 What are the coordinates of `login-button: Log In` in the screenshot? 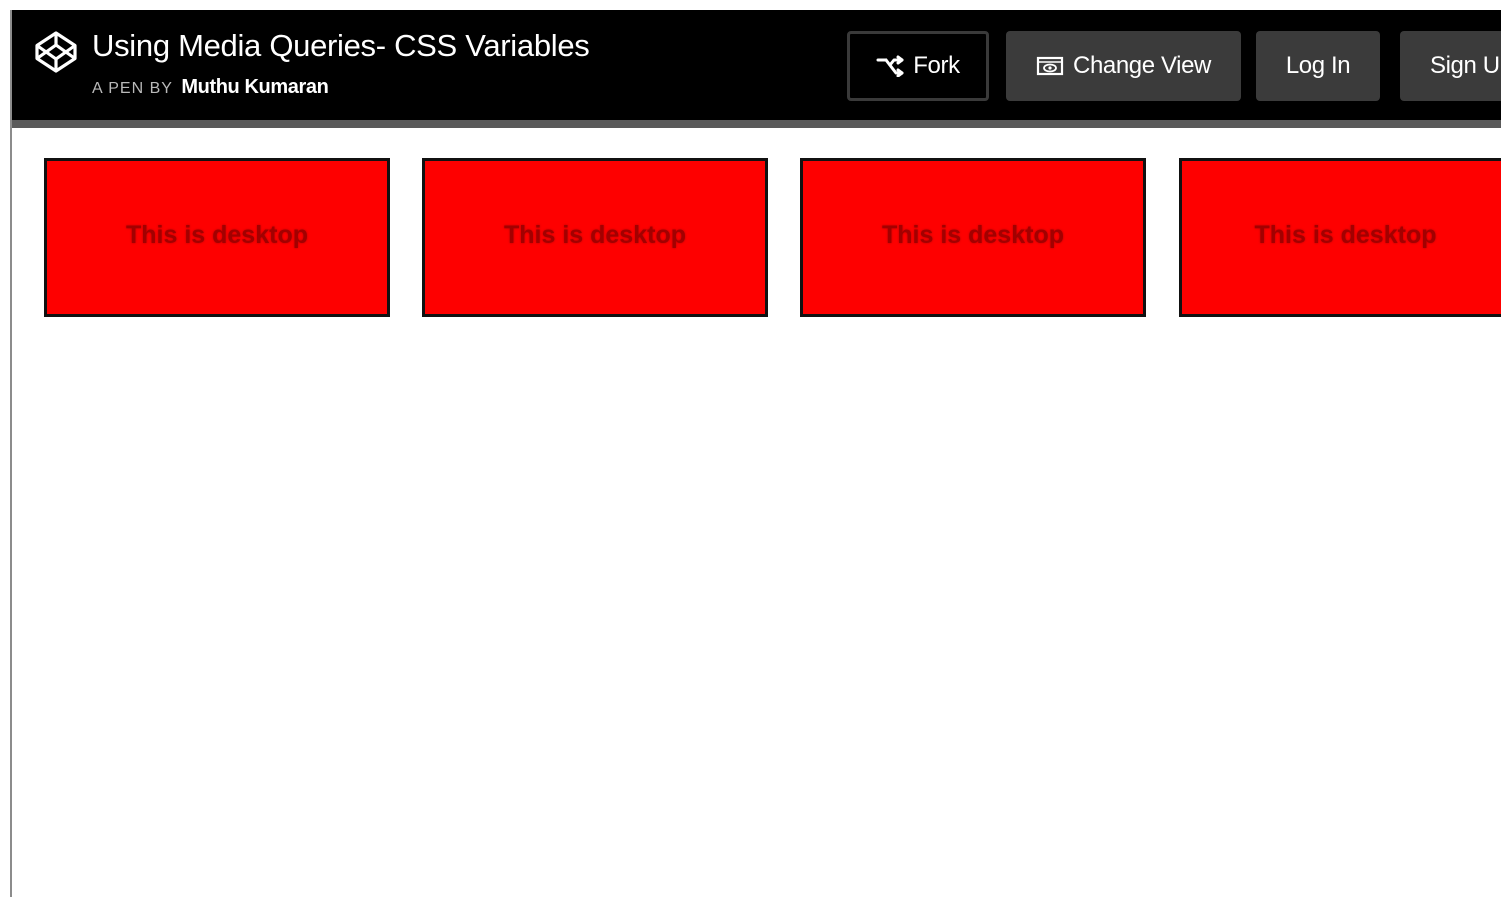 It's located at (1318, 66).